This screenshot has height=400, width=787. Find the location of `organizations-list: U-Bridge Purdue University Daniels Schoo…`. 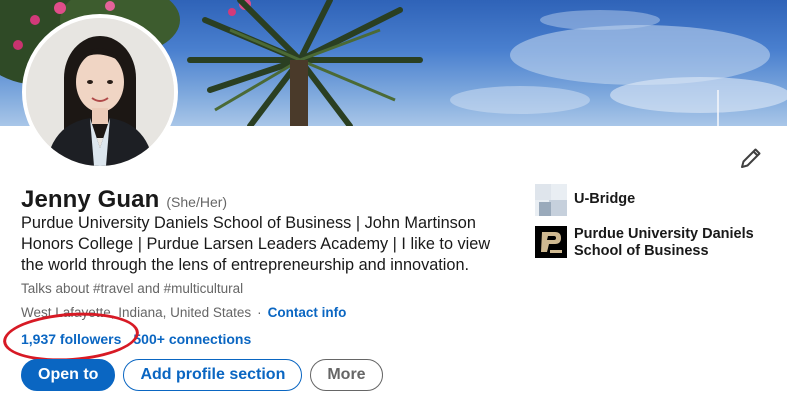

organizations-list: U-Bridge Purdue University Daniels Schoo… is located at coordinates (657, 227).